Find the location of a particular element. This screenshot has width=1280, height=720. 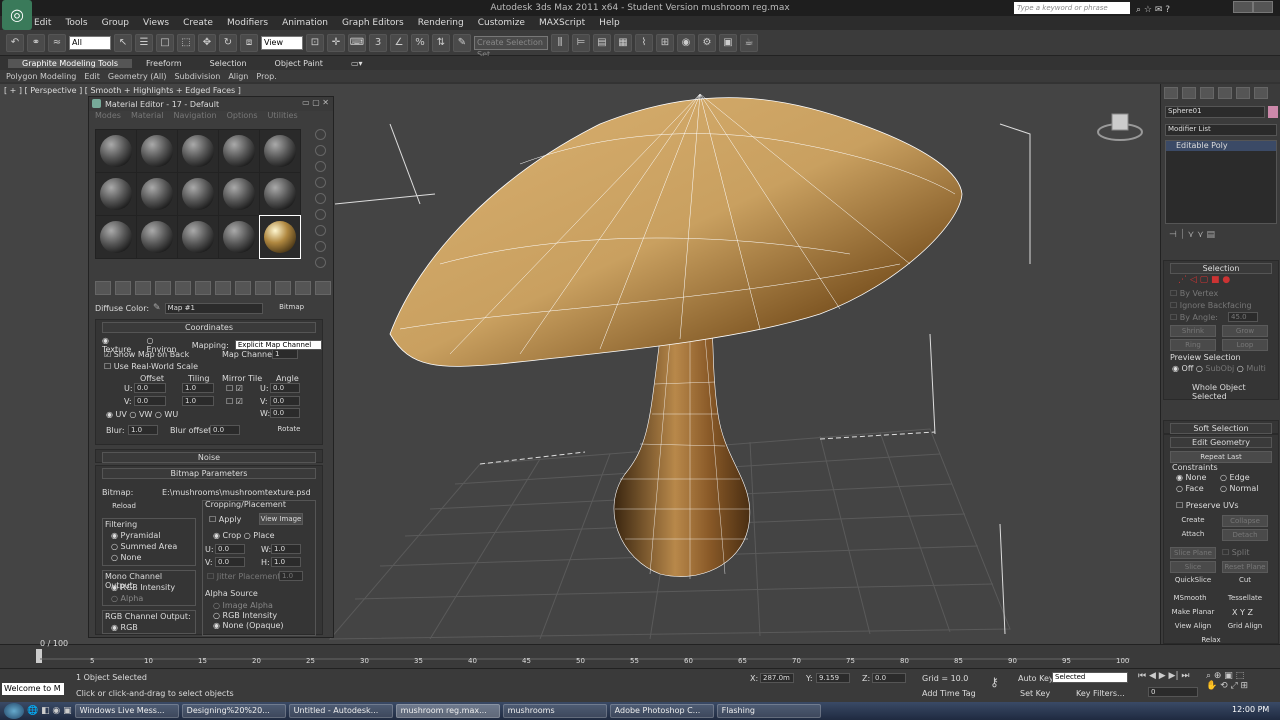

scale-icon: ⧈ is located at coordinates (249, 42).